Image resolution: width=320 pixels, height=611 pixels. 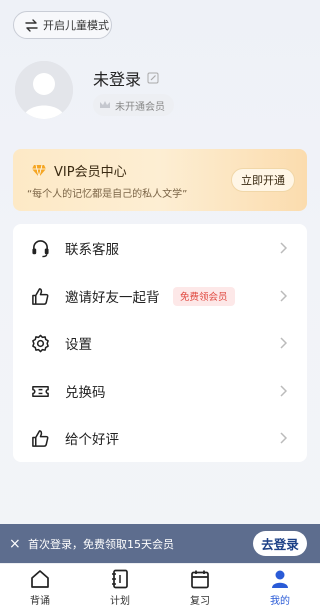 What do you see at coordinates (78, 345) in the screenshot?
I see `menu-item-label: 设置` at bounding box center [78, 345].